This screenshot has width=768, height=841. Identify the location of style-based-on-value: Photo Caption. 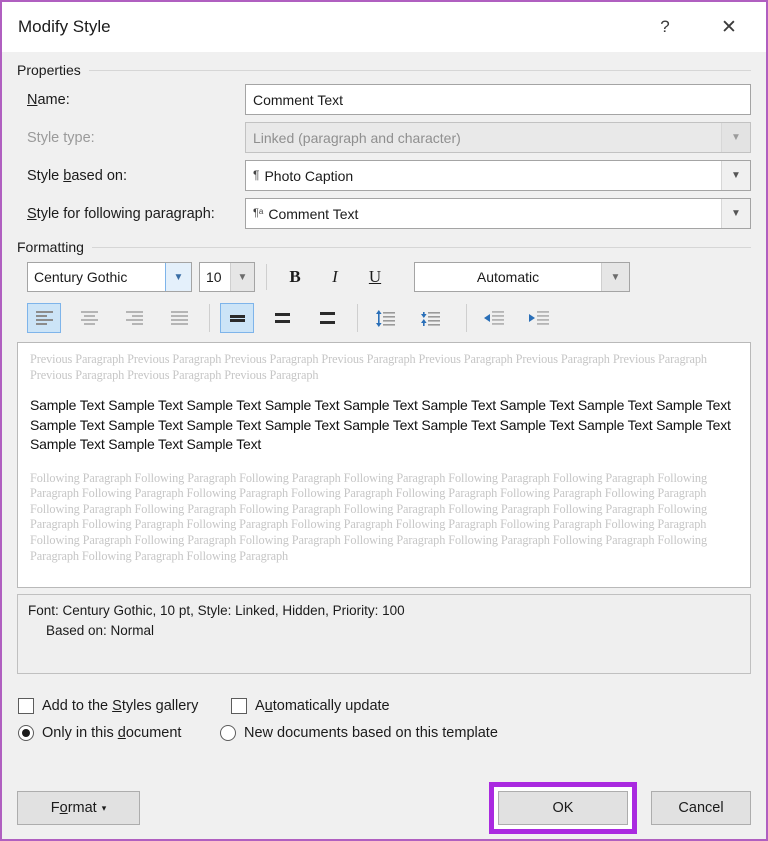
(309, 175).